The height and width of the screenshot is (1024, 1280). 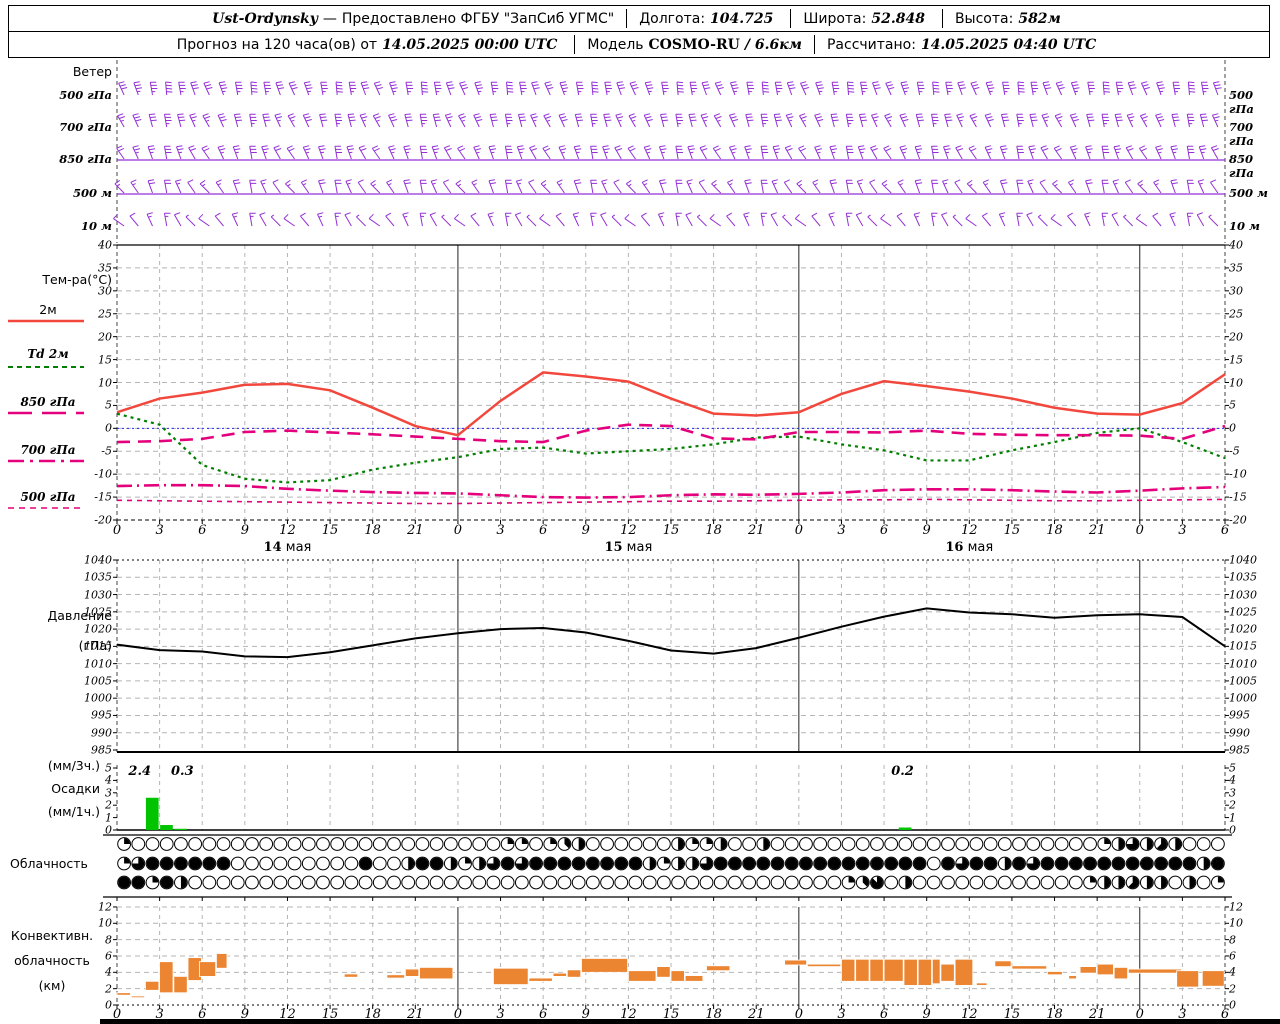 What do you see at coordinates (671, 798) in the screenshot?
I see `precip-panel` at bounding box center [671, 798].